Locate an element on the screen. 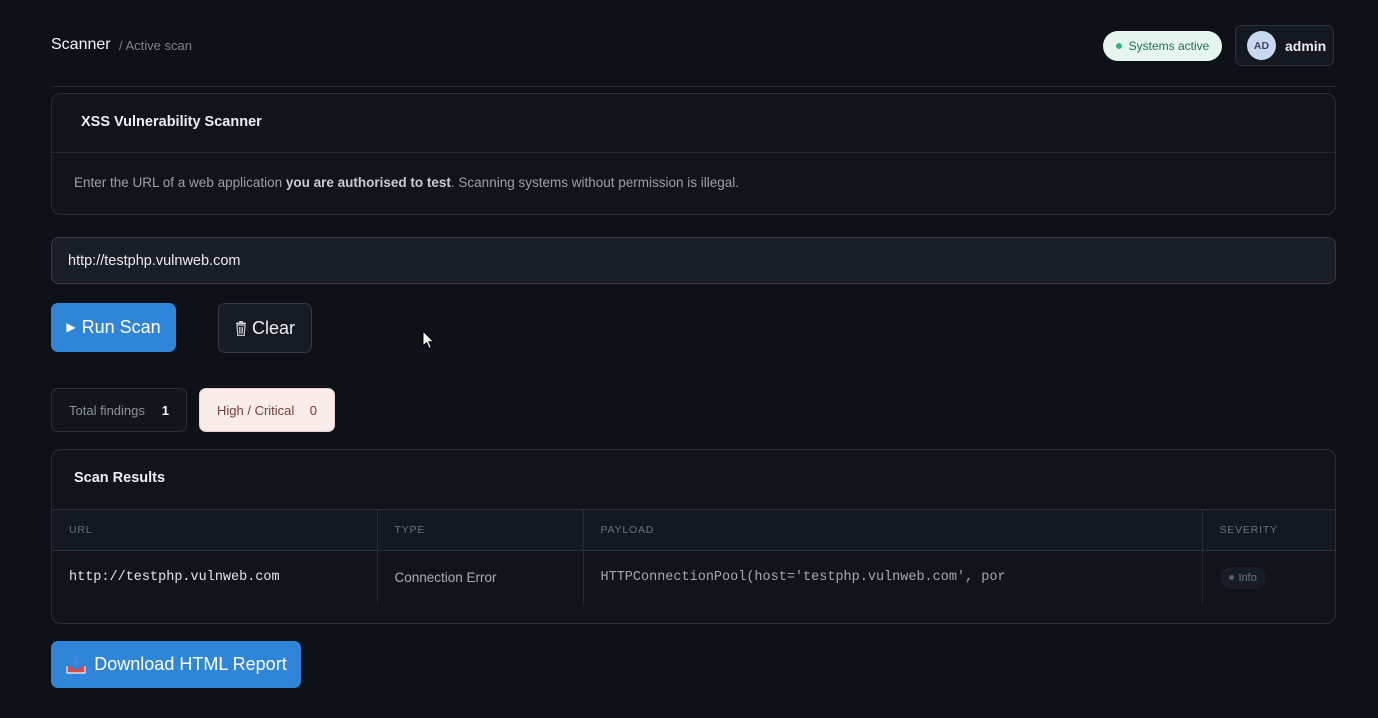 The image size is (1378, 718). download-label: Download HTML Report is located at coordinates (190, 664).